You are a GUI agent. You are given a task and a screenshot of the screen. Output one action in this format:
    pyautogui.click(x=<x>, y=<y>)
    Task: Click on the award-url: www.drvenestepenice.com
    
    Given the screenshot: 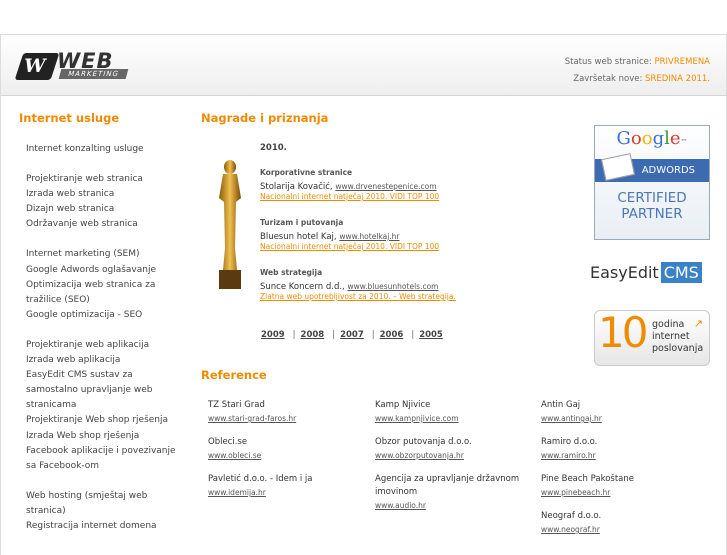 What is the action you would take?
    pyautogui.click(x=385, y=186)
    